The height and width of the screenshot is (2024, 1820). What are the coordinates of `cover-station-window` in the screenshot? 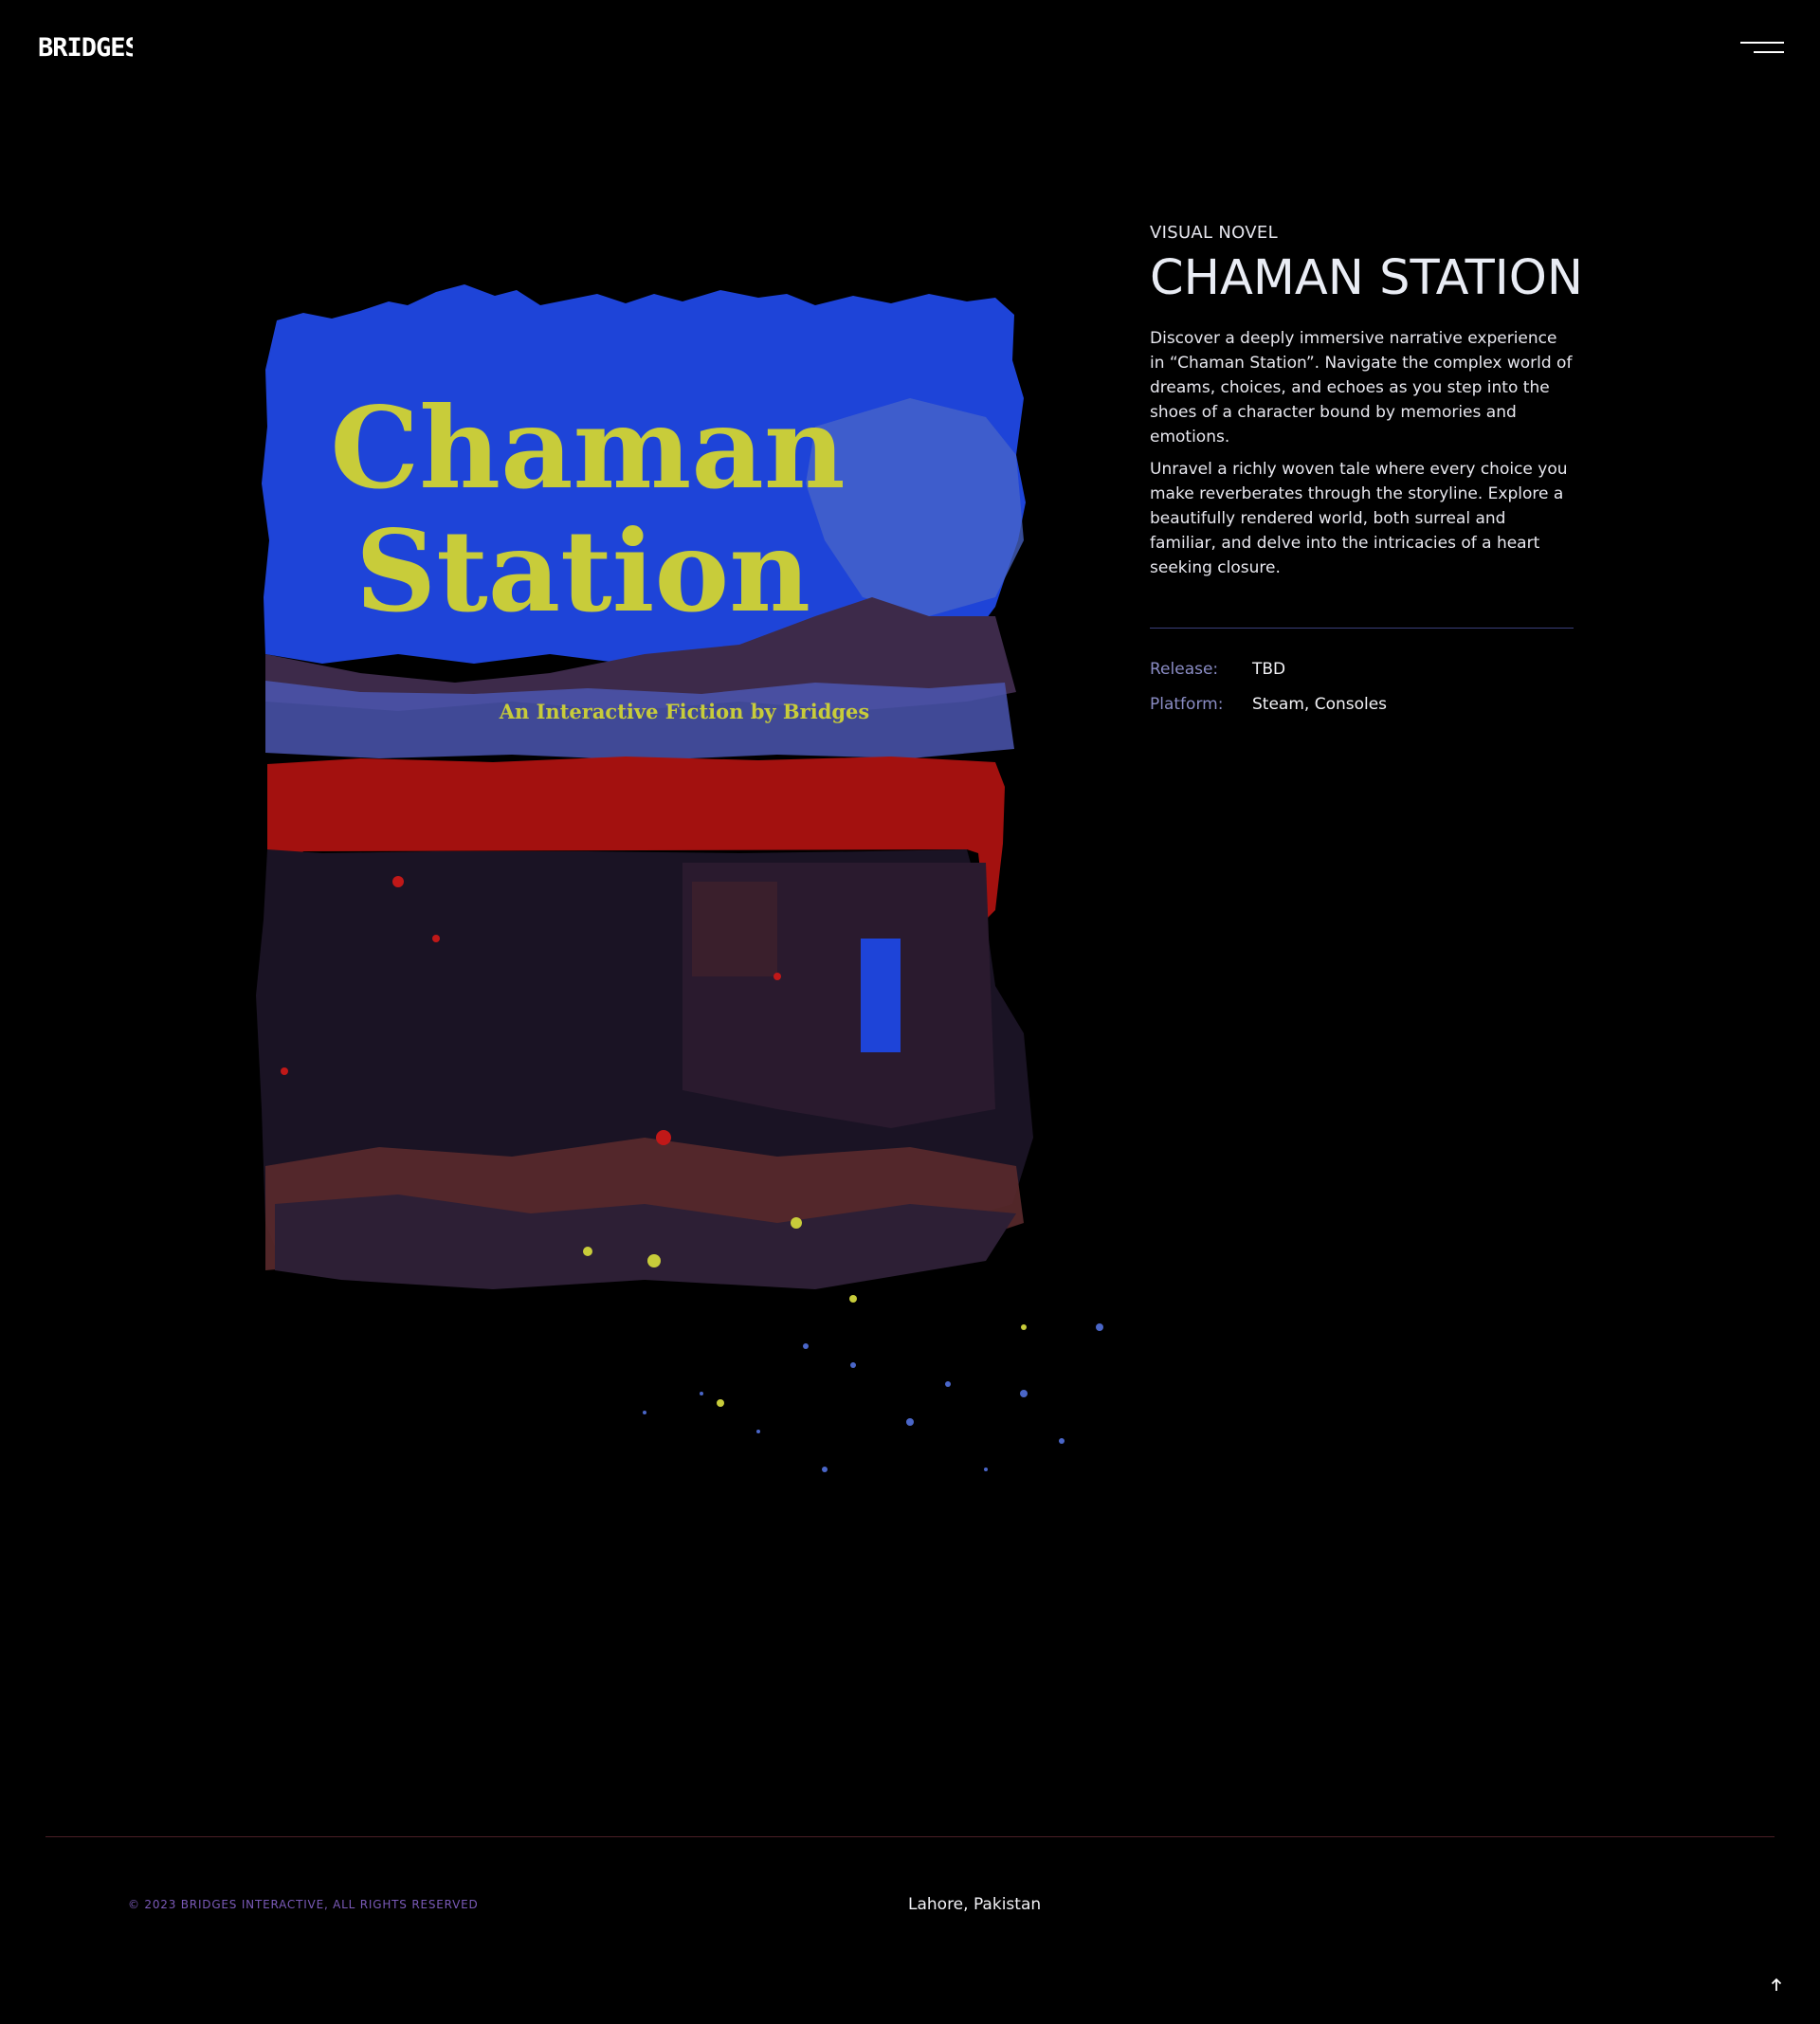 It's located at (734, 929).